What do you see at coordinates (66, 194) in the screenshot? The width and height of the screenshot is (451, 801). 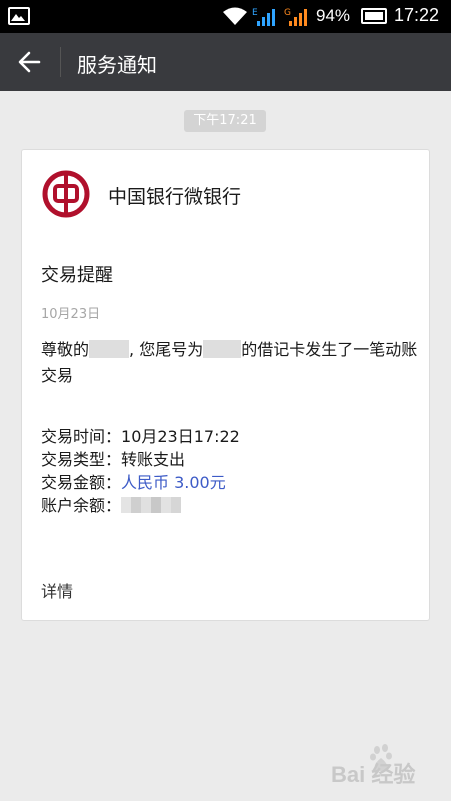 I see `bank-of-china-logo-icon` at bounding box center [66, 194].